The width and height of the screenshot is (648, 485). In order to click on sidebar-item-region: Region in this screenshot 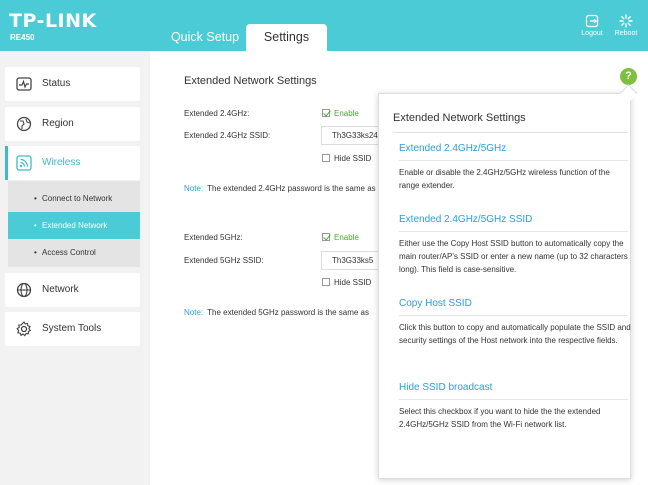, I will do `click(72, 124)`.